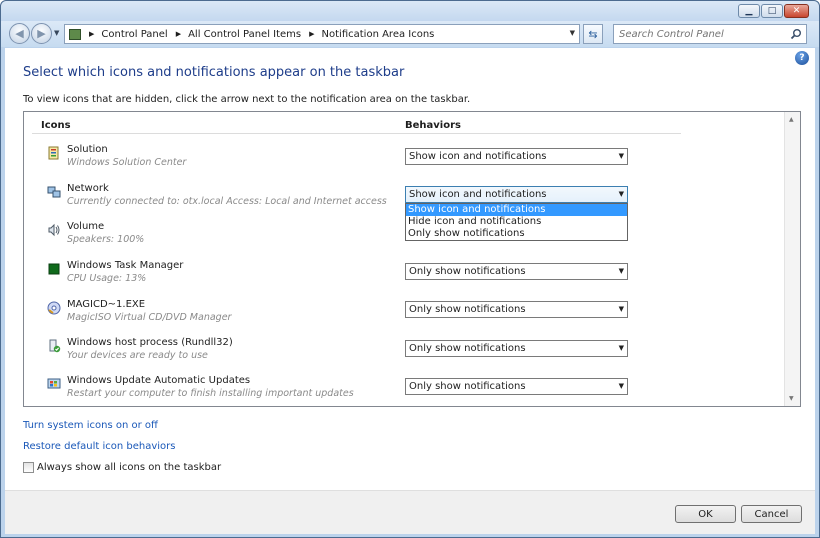 This screenshot has height=538, width=820. I want to click on column-header-icons: Icons, so click(56, 125).